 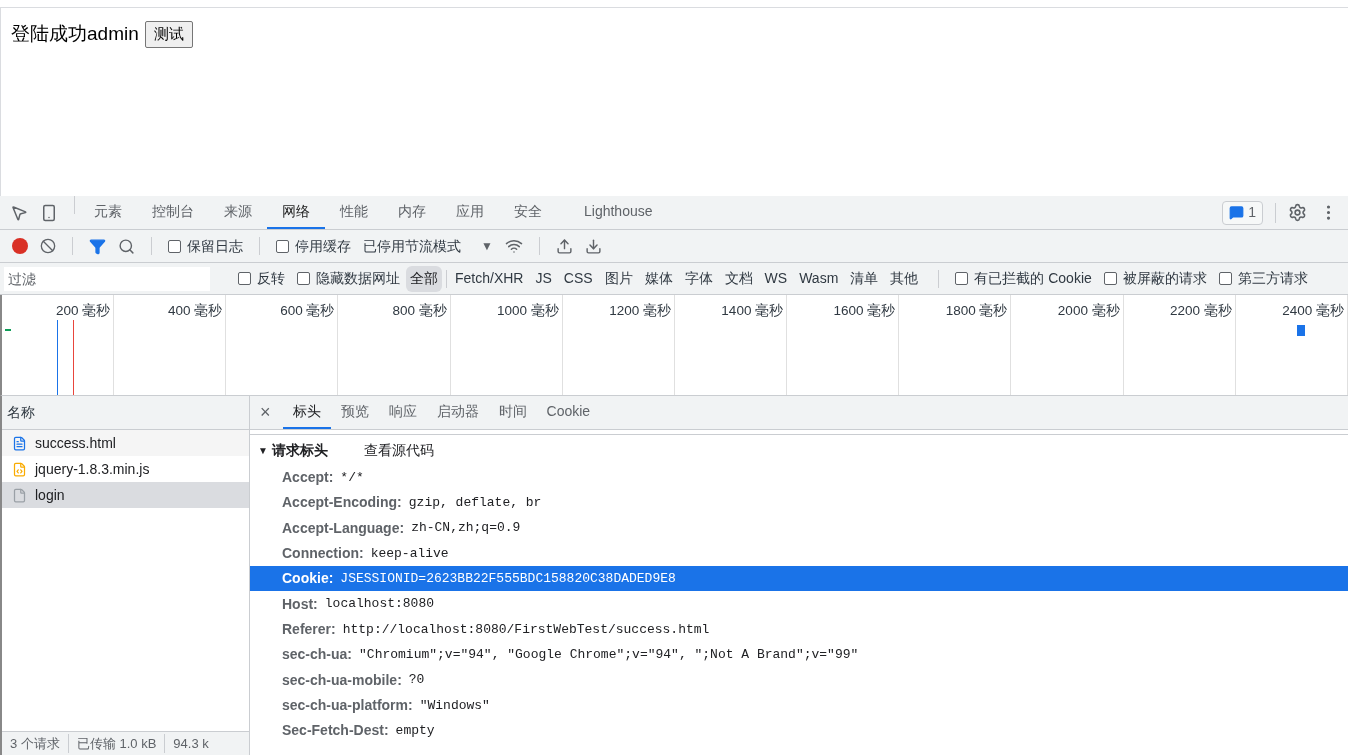 I want to click on type-filter: 其他, so click(x=904, y=278).